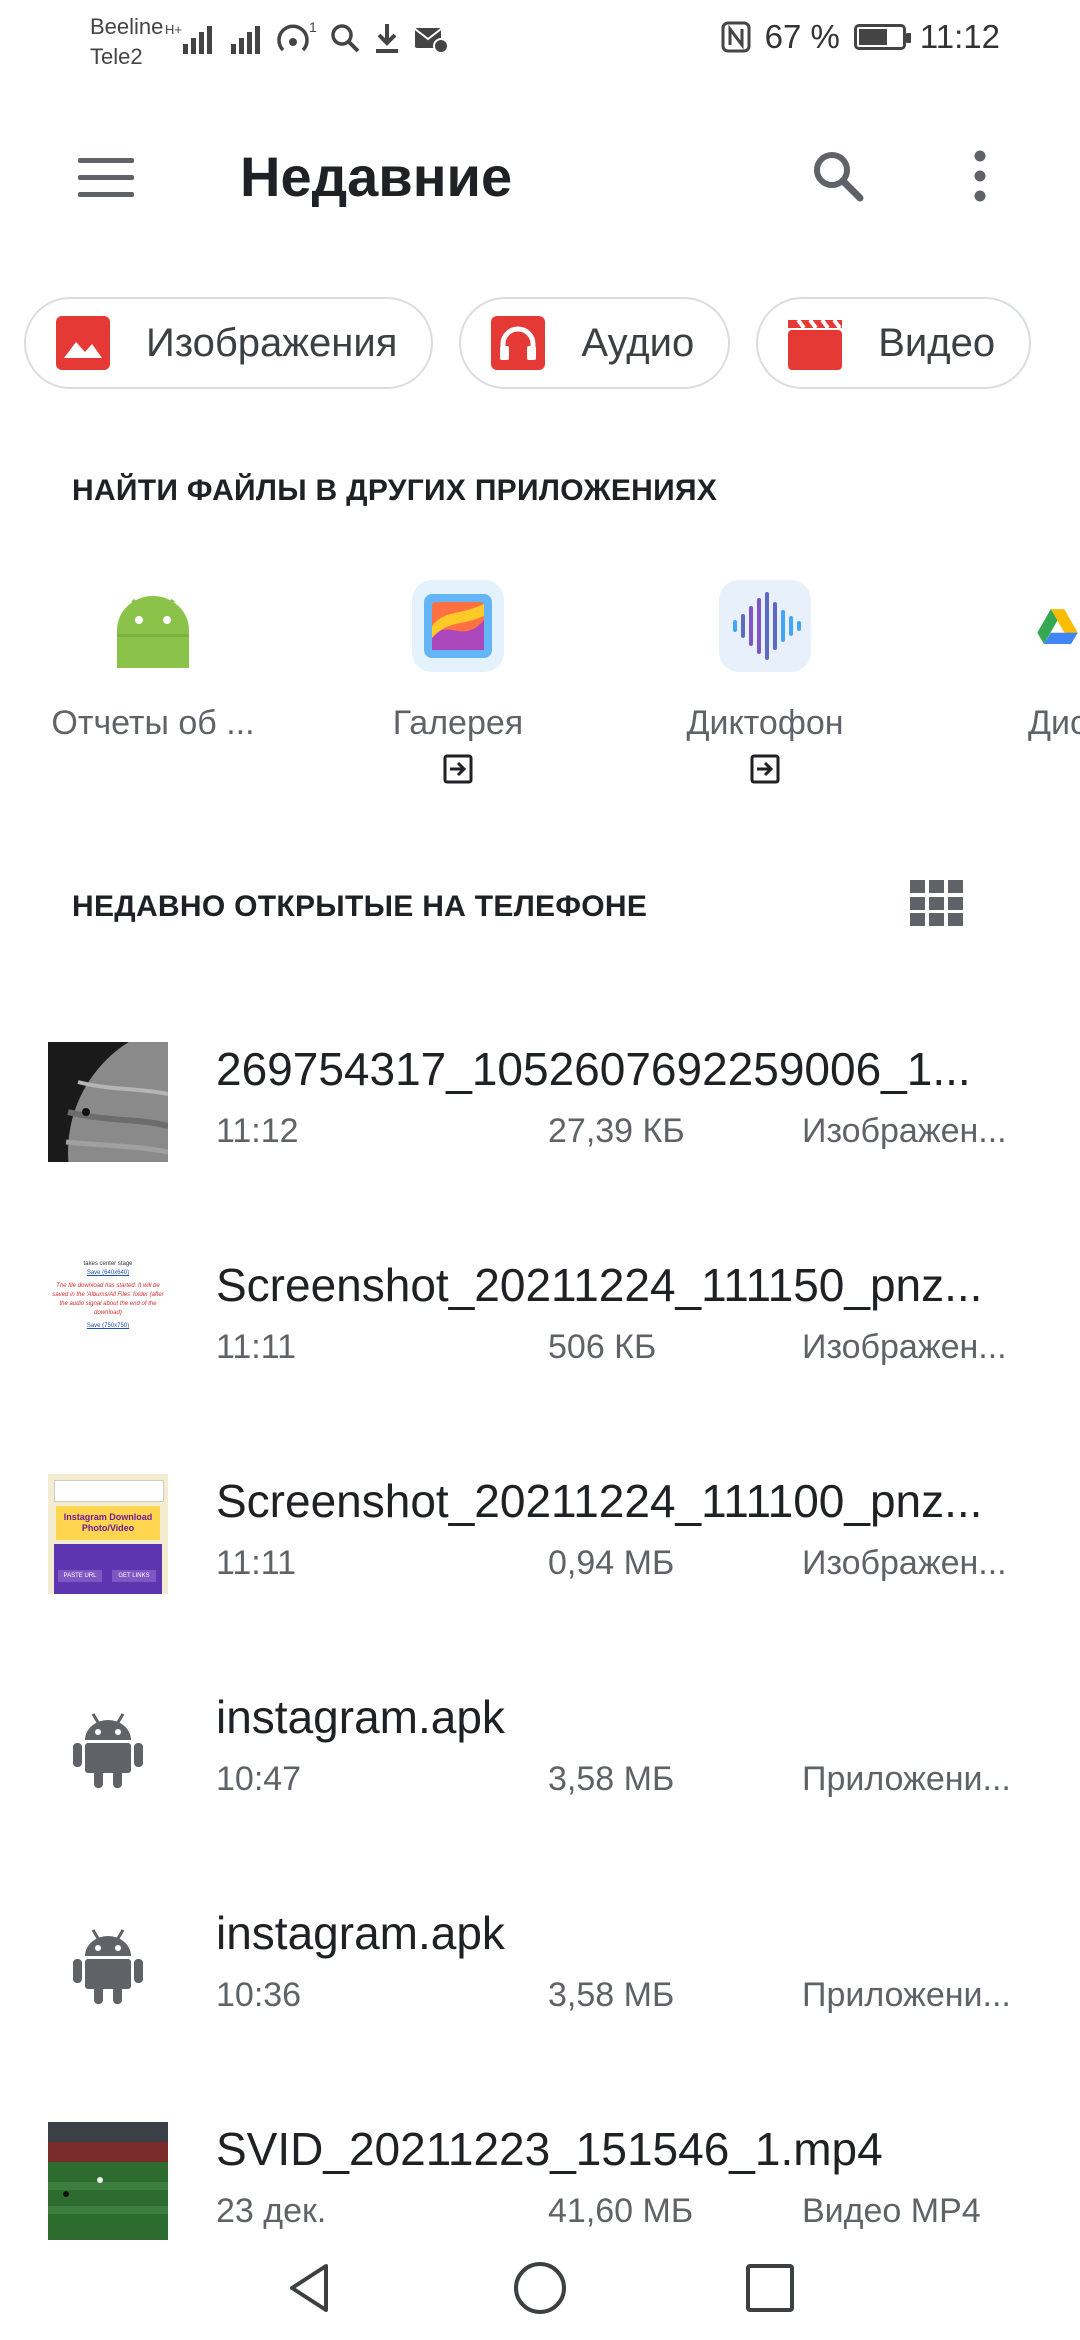 Image resolution: width=1080 pixels, height=2340 pixels. I want to click on chip-video: Видео, so click(894, 343).